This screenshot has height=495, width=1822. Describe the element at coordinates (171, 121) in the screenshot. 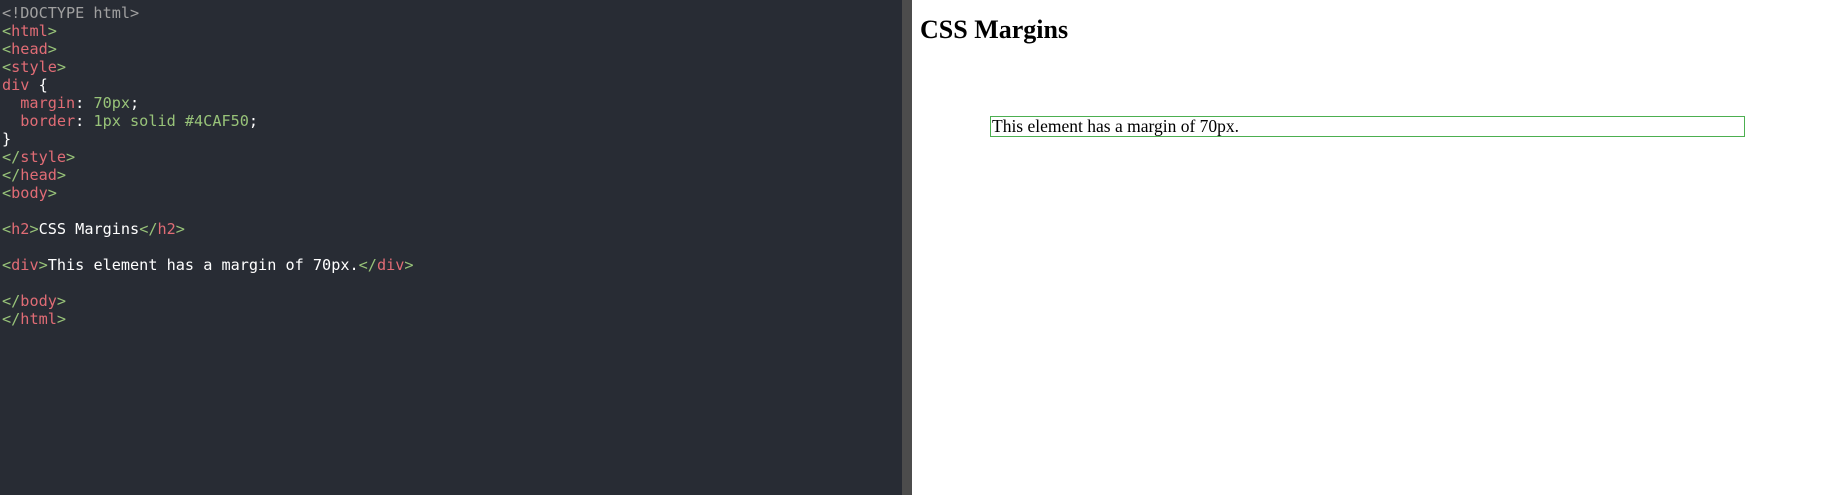

I see `code-token-val: 1px solid #4CAF50` at that location.